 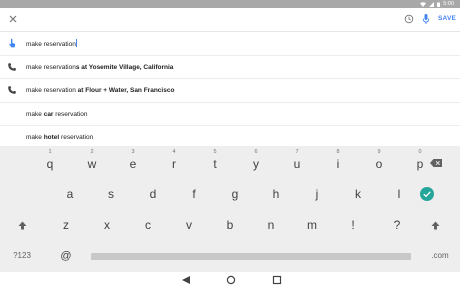 I want to click on home-icon, so click(x=231, y=280).